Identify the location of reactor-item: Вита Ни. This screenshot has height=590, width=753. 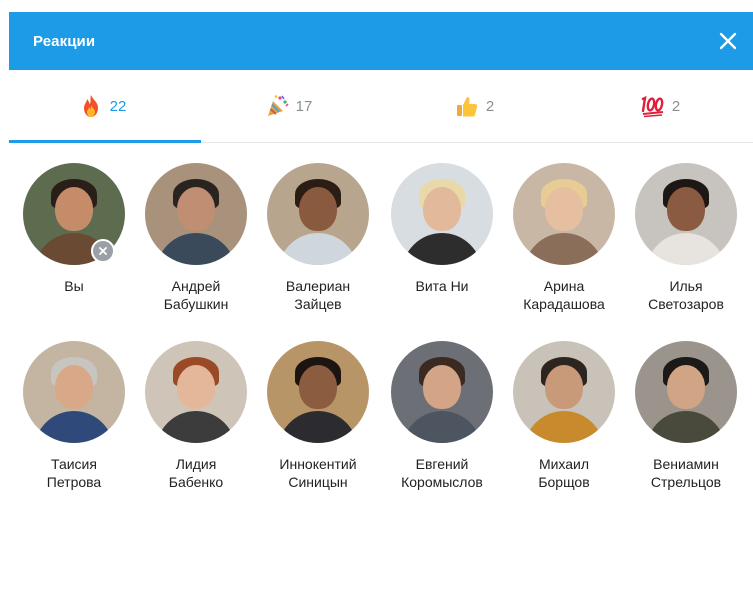
(442, 229).